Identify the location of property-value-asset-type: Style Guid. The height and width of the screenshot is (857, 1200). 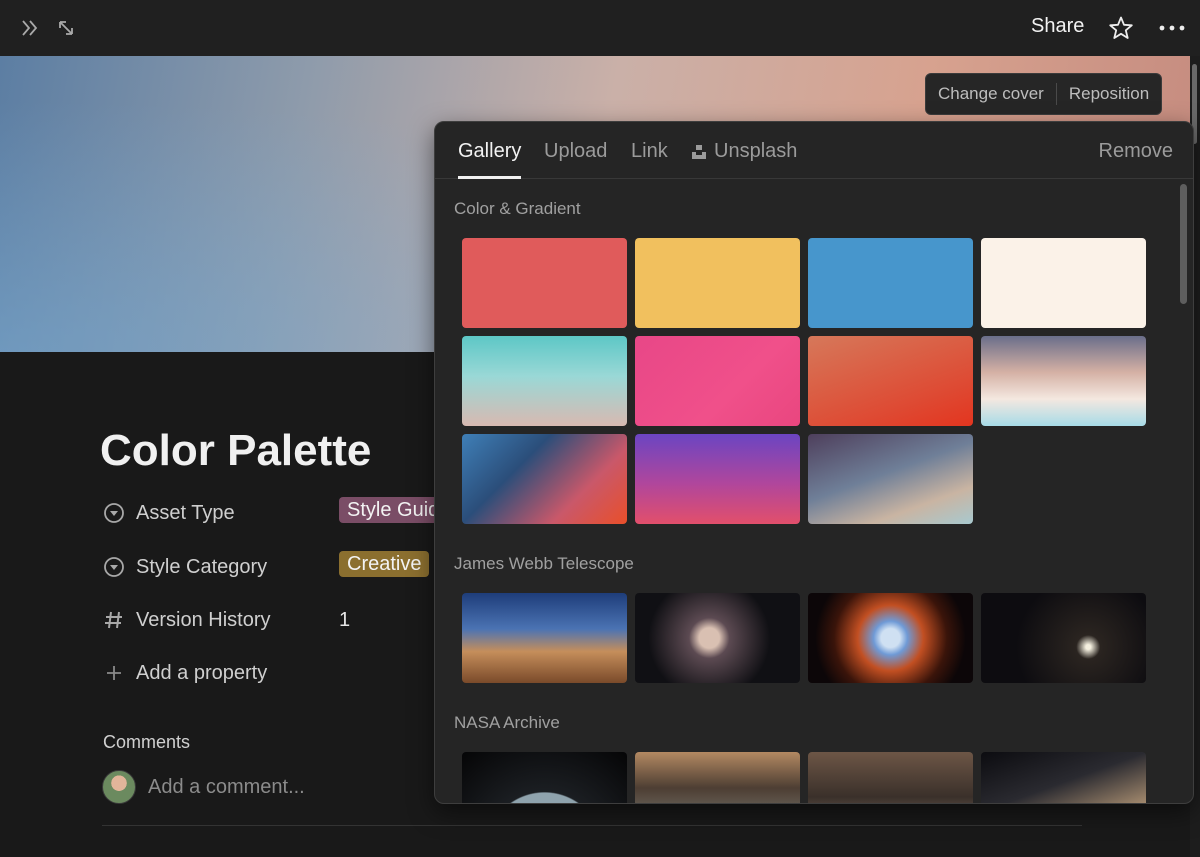
(393, 510).